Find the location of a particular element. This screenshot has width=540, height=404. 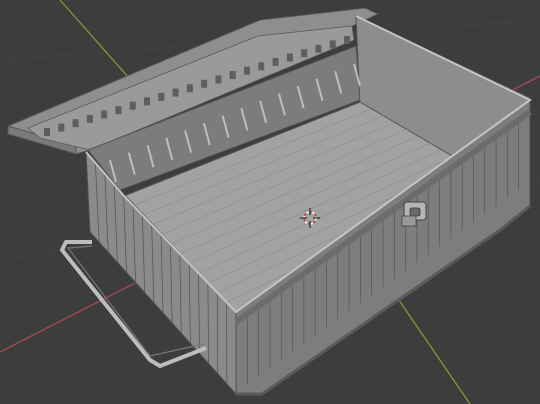

clasp-base is located at coordinates (409, 221).